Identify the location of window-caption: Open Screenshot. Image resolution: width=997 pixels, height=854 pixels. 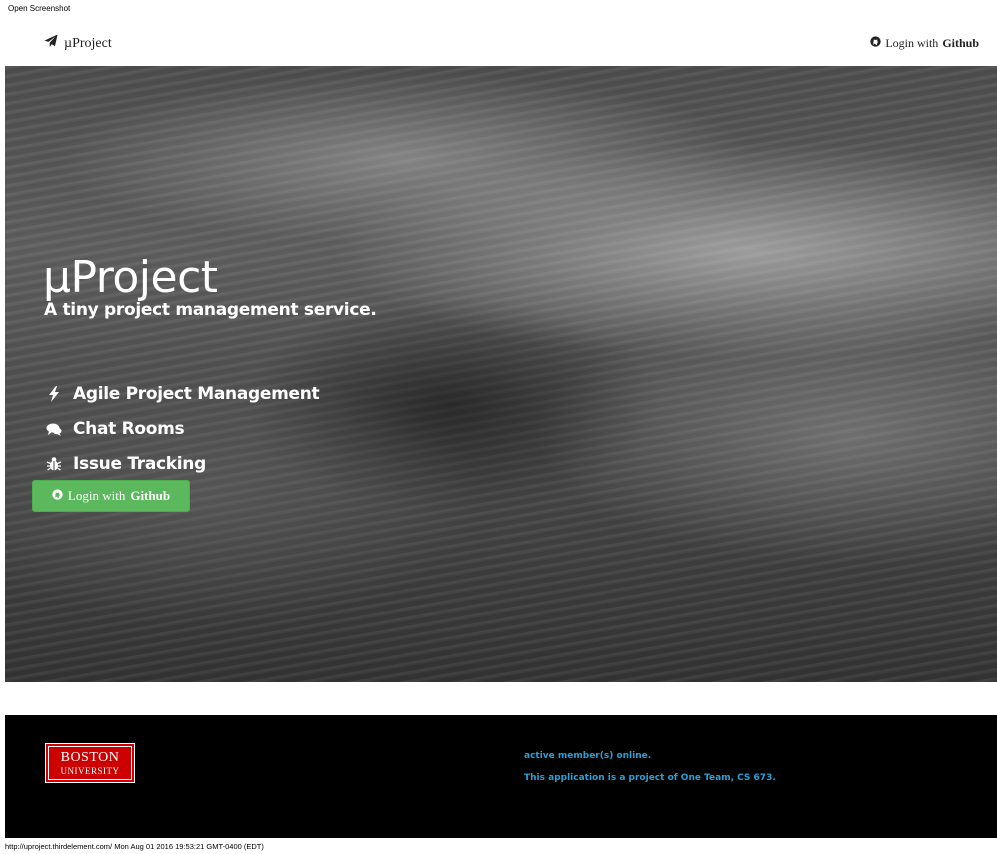
(39, 8).